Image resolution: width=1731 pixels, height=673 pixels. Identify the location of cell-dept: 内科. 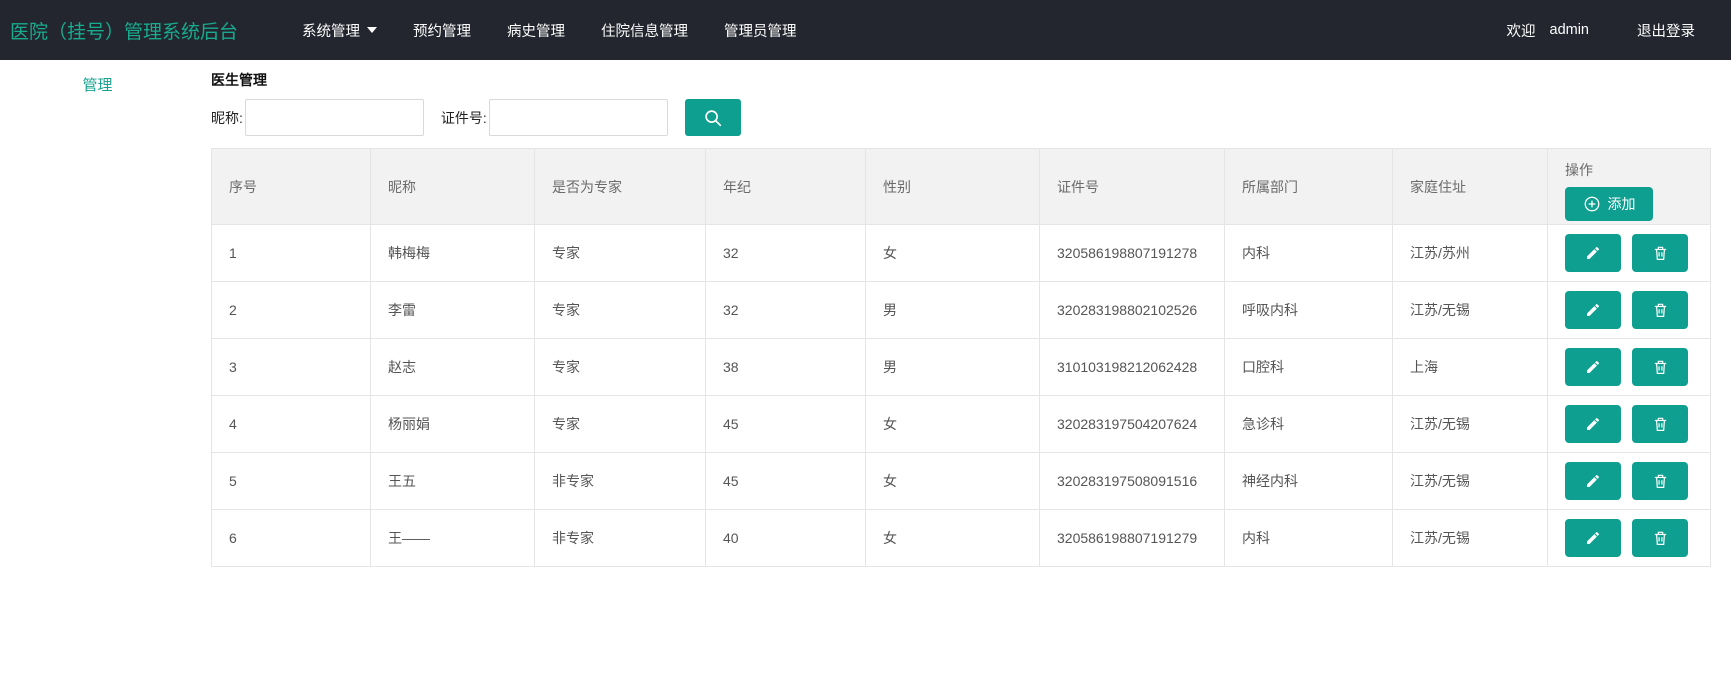
(1308, 538).